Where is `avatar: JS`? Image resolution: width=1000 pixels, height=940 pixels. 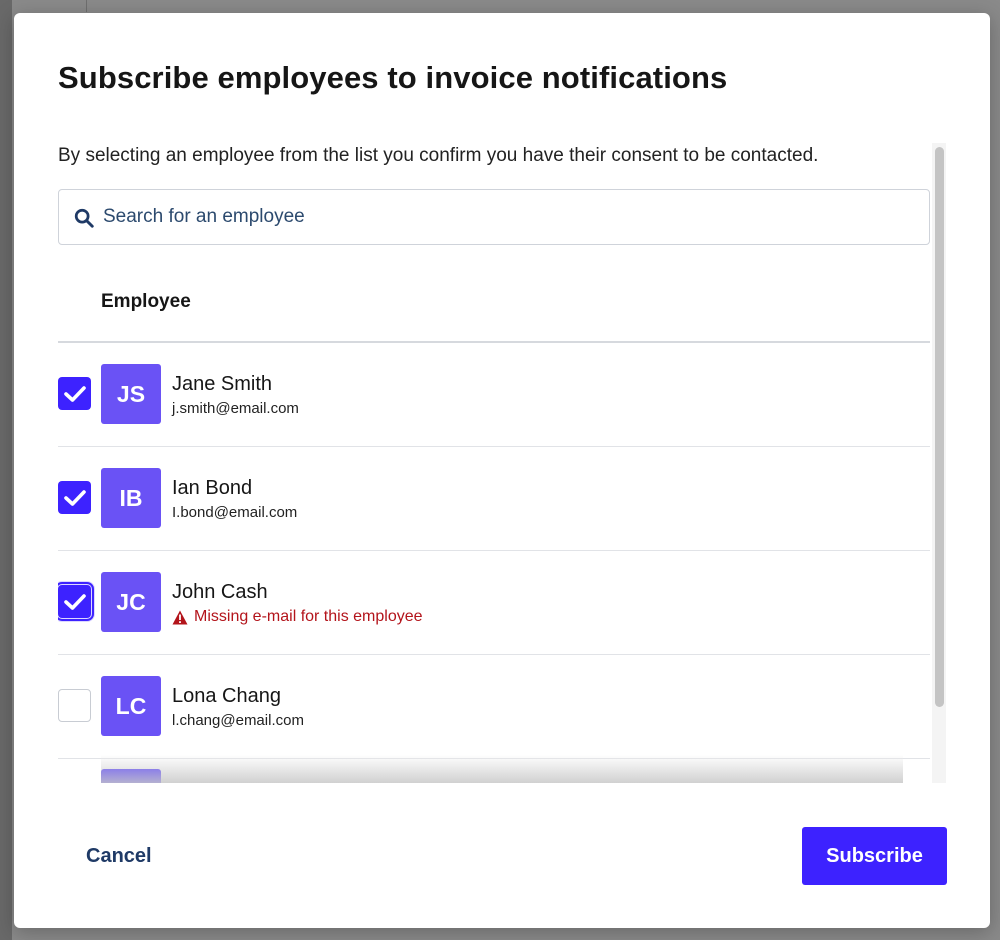 avatar: JS is located at coordinates (131, 394).